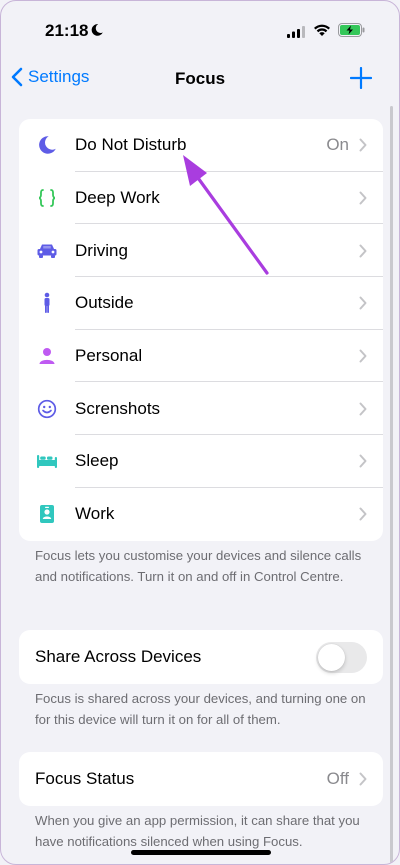 The height and width of the screenshot is (865, 400). Describe the element at coordinates (104, 303) in the screenshot. I see `focus-row-label: Outside` at that location.